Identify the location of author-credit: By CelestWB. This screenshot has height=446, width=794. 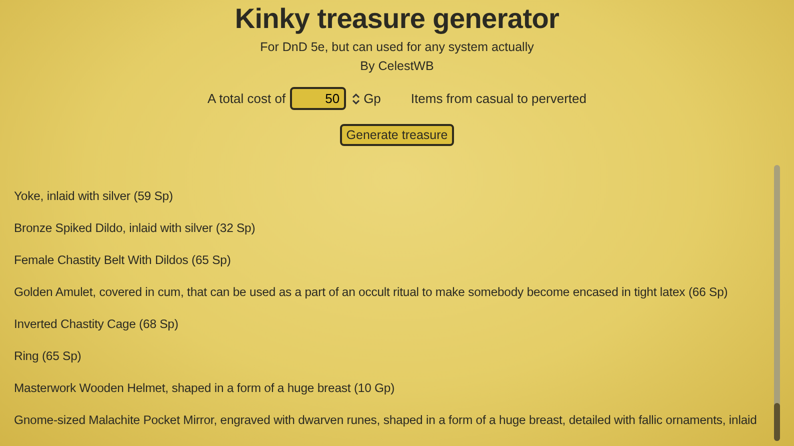
(397, 66).